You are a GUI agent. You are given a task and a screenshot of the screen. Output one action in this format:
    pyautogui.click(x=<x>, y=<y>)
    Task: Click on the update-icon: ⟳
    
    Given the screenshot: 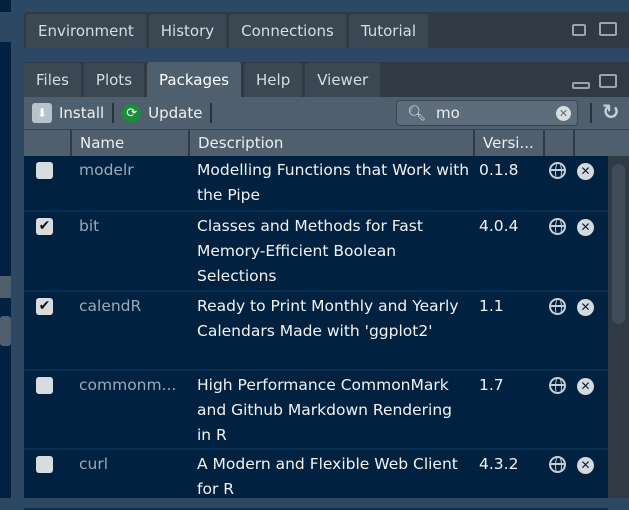 What is the action you would take?
    pyautogui.click(x=132, y=113)
    